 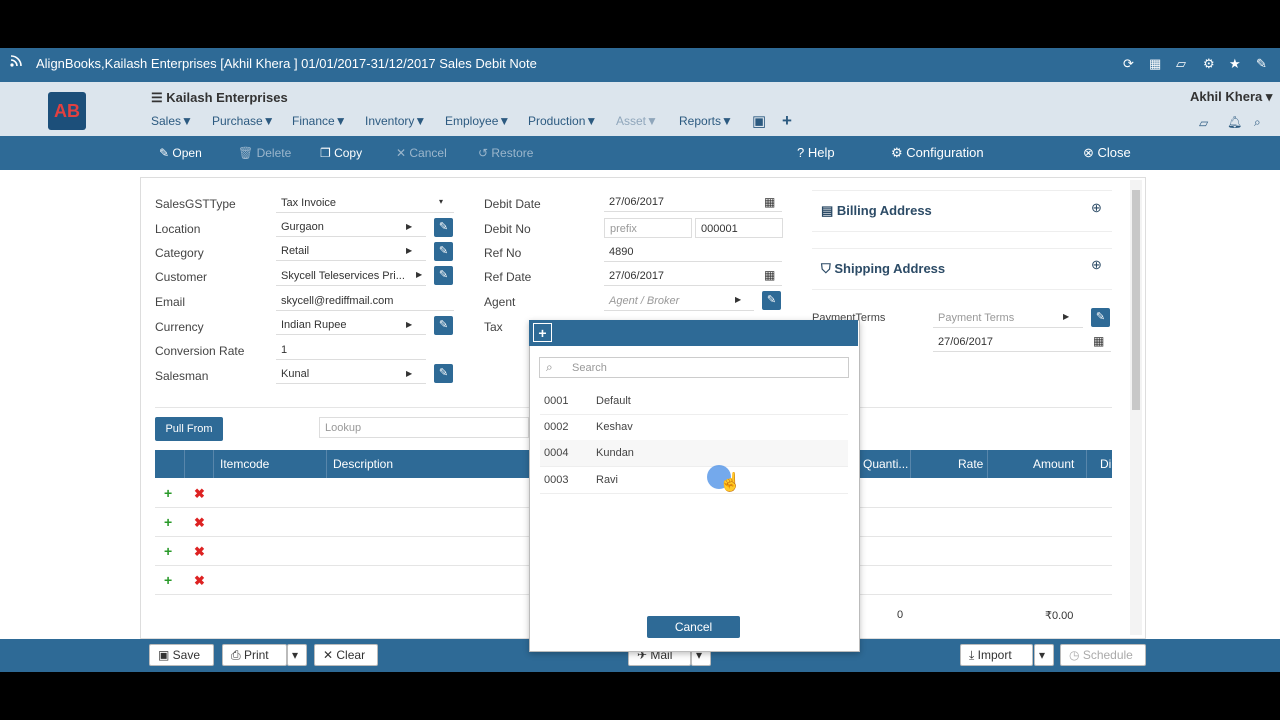 I want to click on calendar-add-icon: ▣, so click(x=759, y=121).